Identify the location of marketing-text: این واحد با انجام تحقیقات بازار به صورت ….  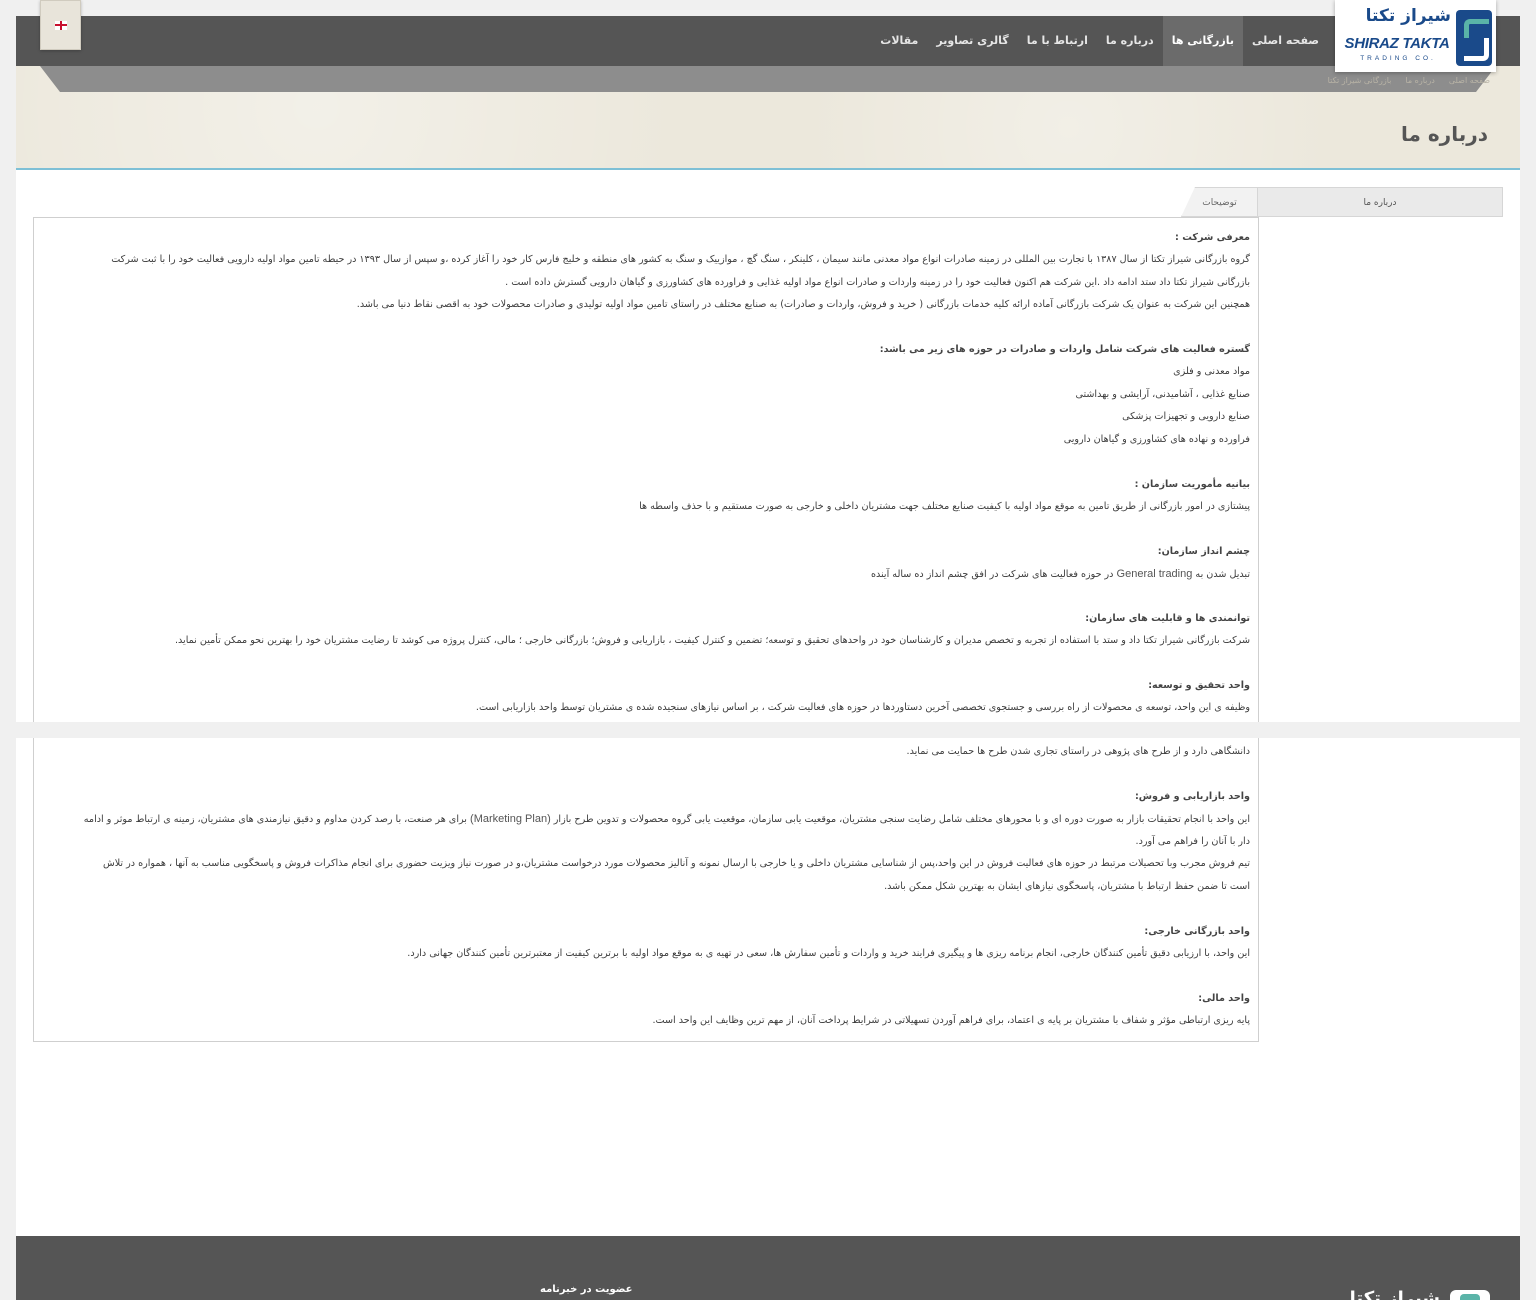
(666, 819).